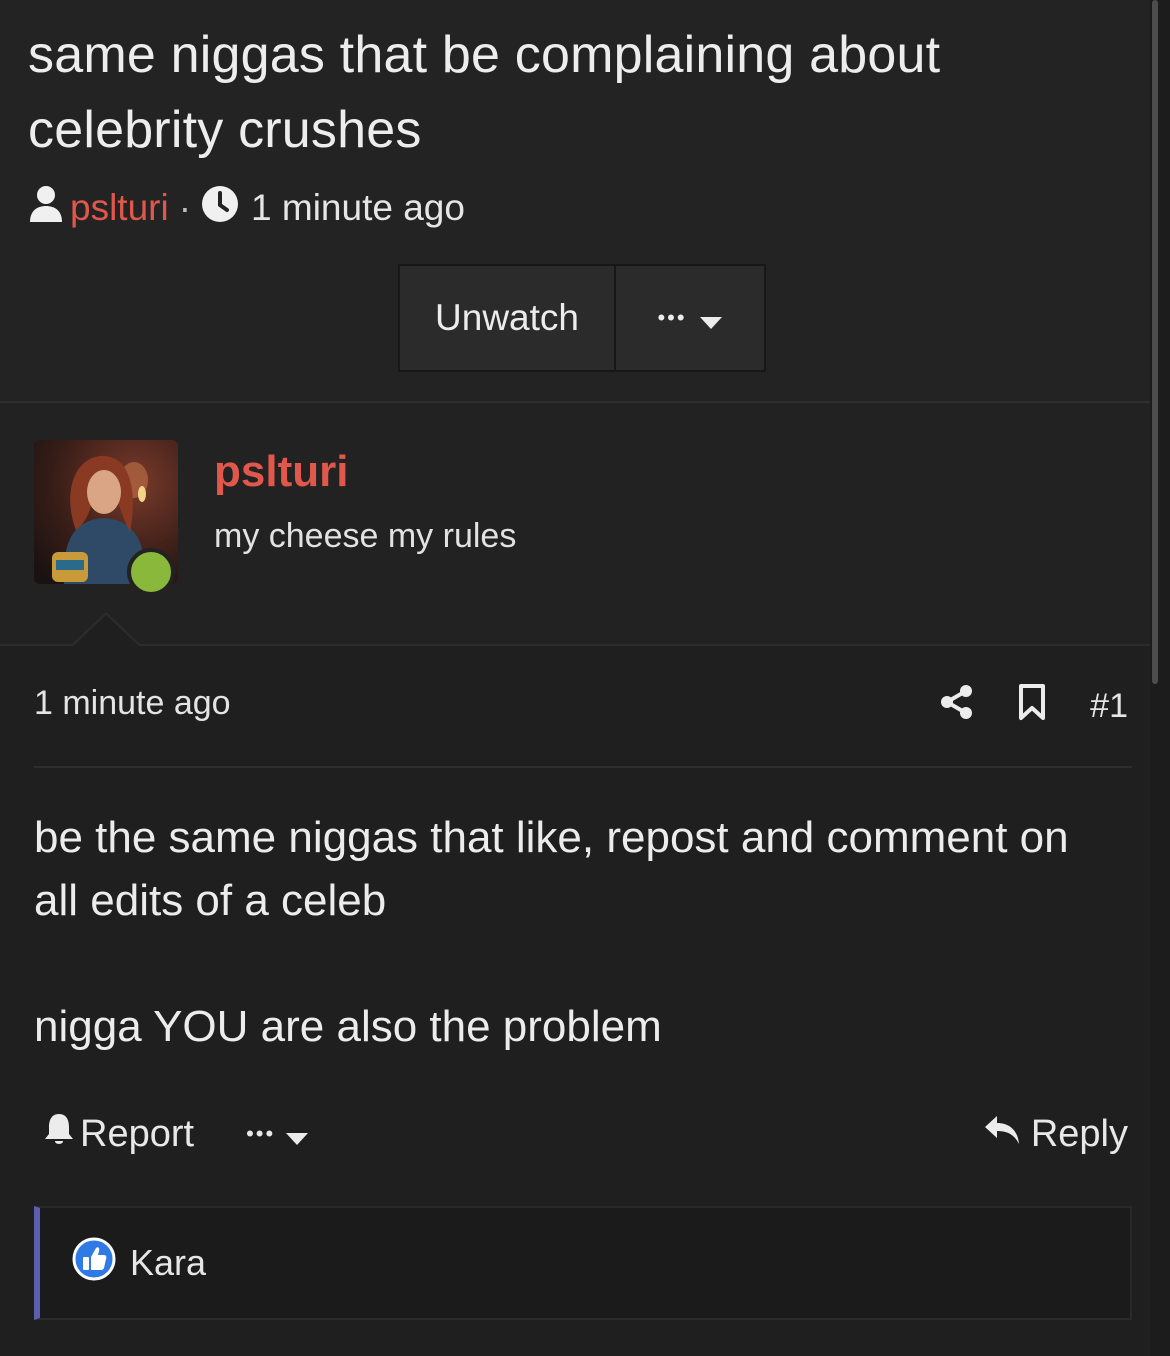  What do you see at coordinates (507, 318) in the screenshot?
I see `unwatch-button: Unwatch` at bounding box center [507, 318].